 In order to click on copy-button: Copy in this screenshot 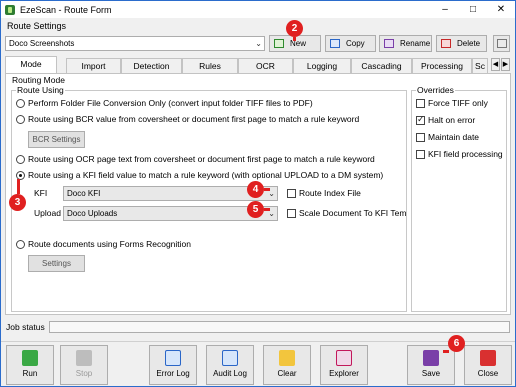, I will do `click(350, 43)`.